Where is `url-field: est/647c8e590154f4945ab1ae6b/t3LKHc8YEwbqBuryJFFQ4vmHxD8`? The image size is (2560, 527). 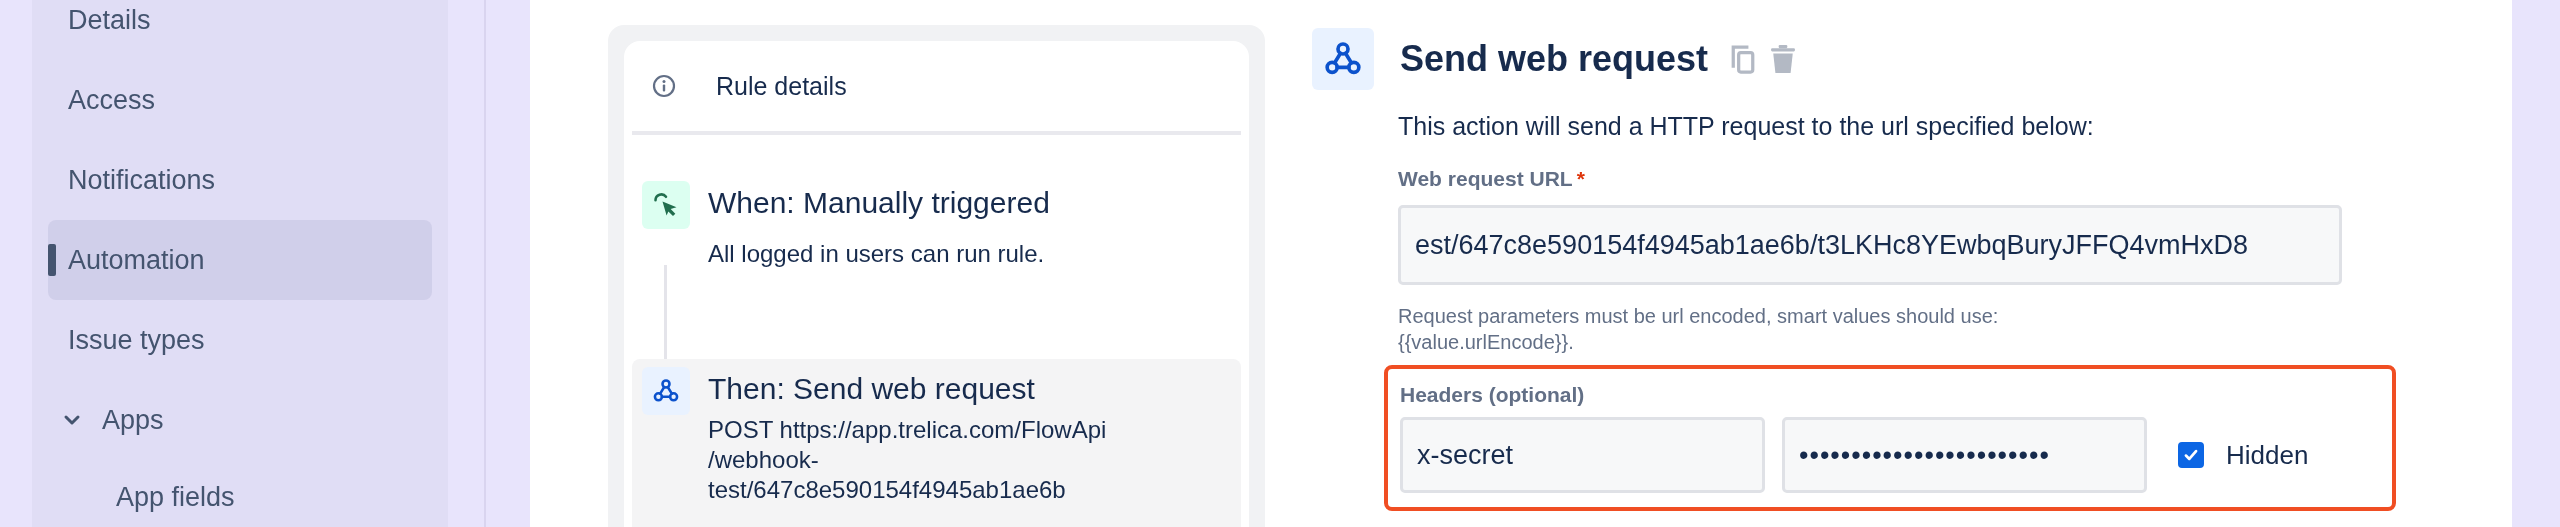
url-field: est/647c8e590154f4945ab1ae6b/t3LKHc8YEwbqBuryJFFQ4vmHxD8 is located at coordinates (1870, 245).